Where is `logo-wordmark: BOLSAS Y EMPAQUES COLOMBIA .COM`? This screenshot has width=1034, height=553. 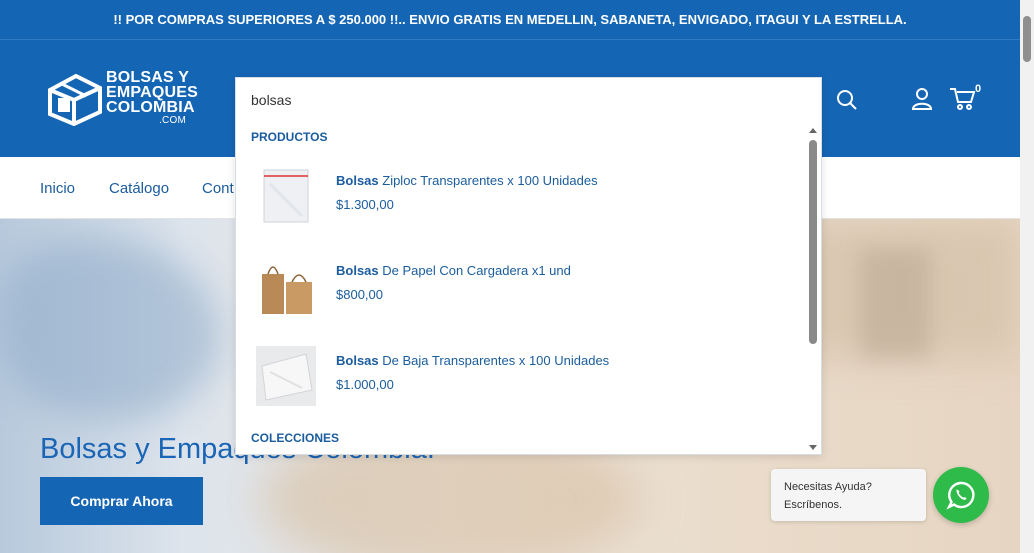
logo-wordmark: BOLSAS Y EMPAQUES COLOMBIA .COM is located at coordinates (152, 98).